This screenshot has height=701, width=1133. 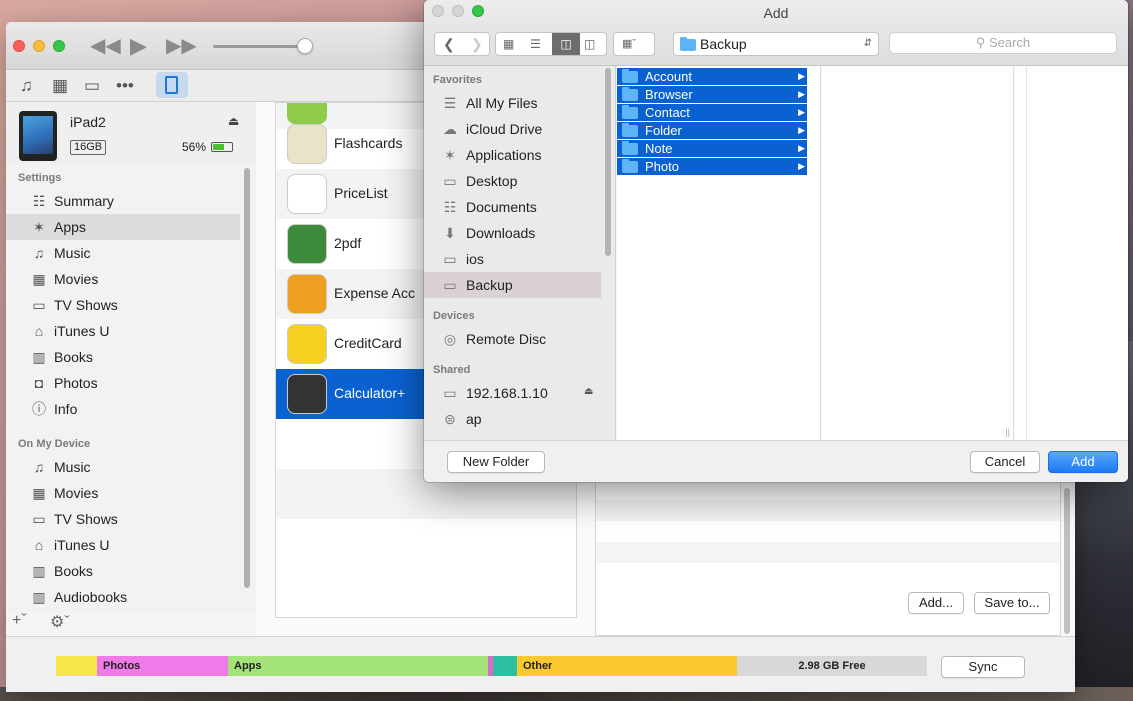 I want to click on favorites-item: ▭ ios, so click(x=512, y=259).